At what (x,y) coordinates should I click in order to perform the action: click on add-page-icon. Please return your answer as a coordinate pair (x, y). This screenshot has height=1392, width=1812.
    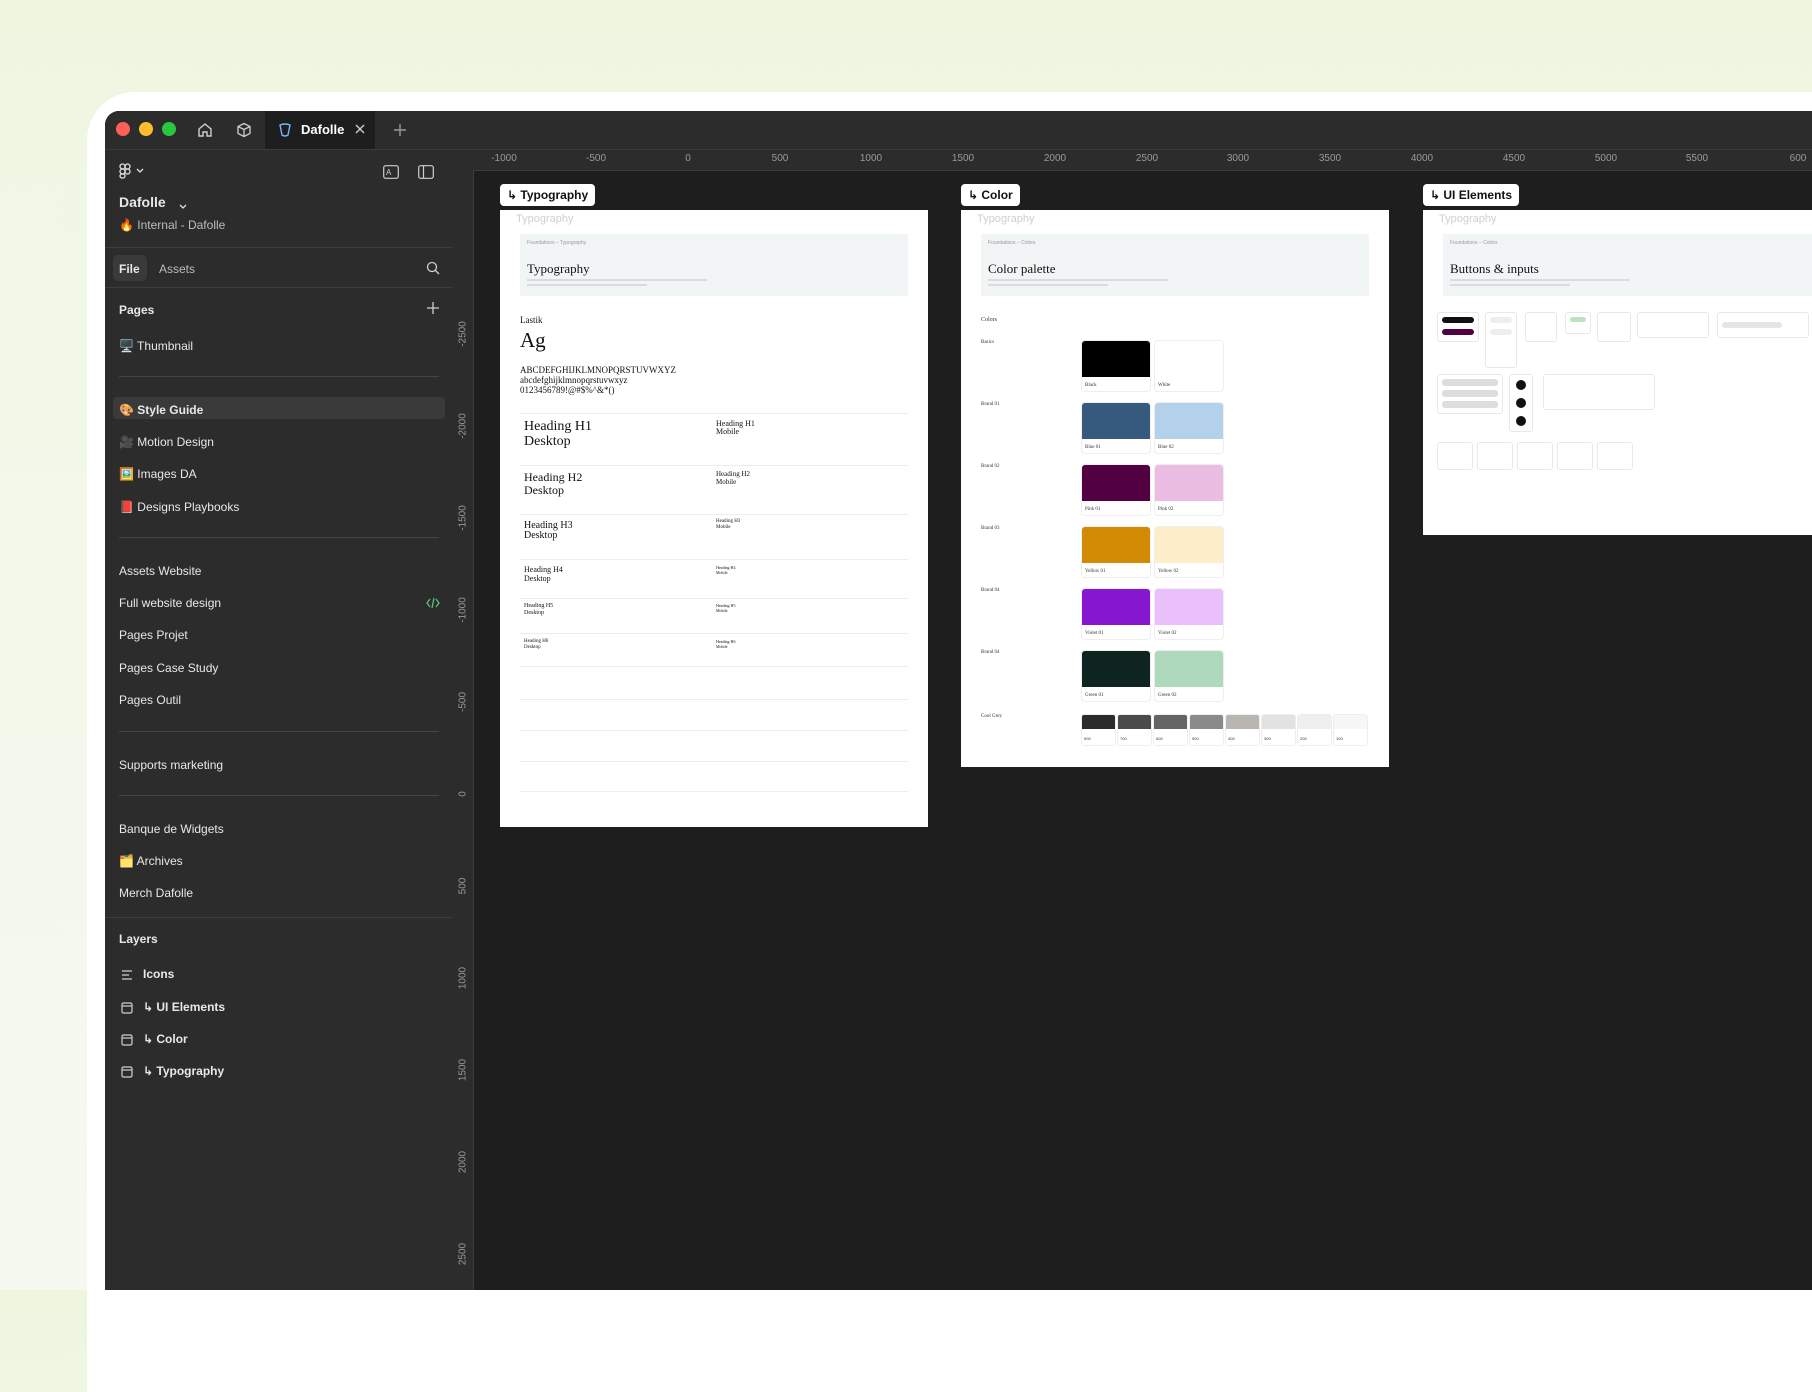
    Looking at the image, I should click on (433, 310).